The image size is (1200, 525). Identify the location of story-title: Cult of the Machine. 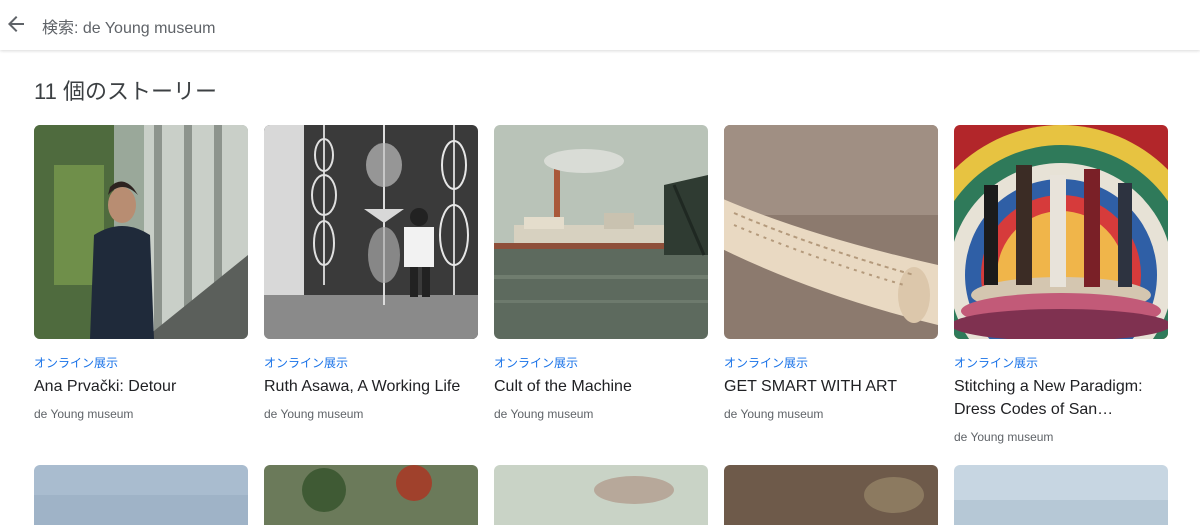
(601, 386).